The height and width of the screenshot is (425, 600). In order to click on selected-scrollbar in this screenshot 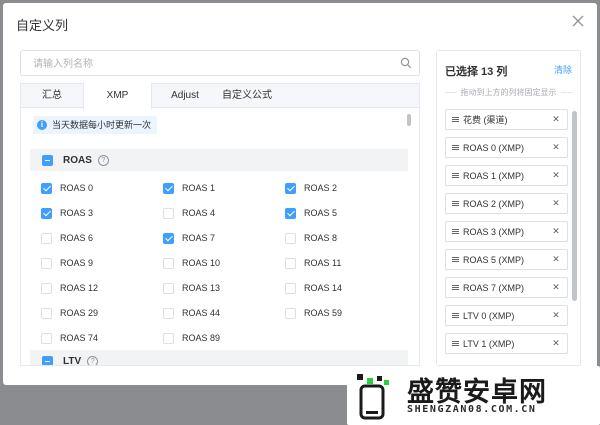, I will do `click(574, 206)`.